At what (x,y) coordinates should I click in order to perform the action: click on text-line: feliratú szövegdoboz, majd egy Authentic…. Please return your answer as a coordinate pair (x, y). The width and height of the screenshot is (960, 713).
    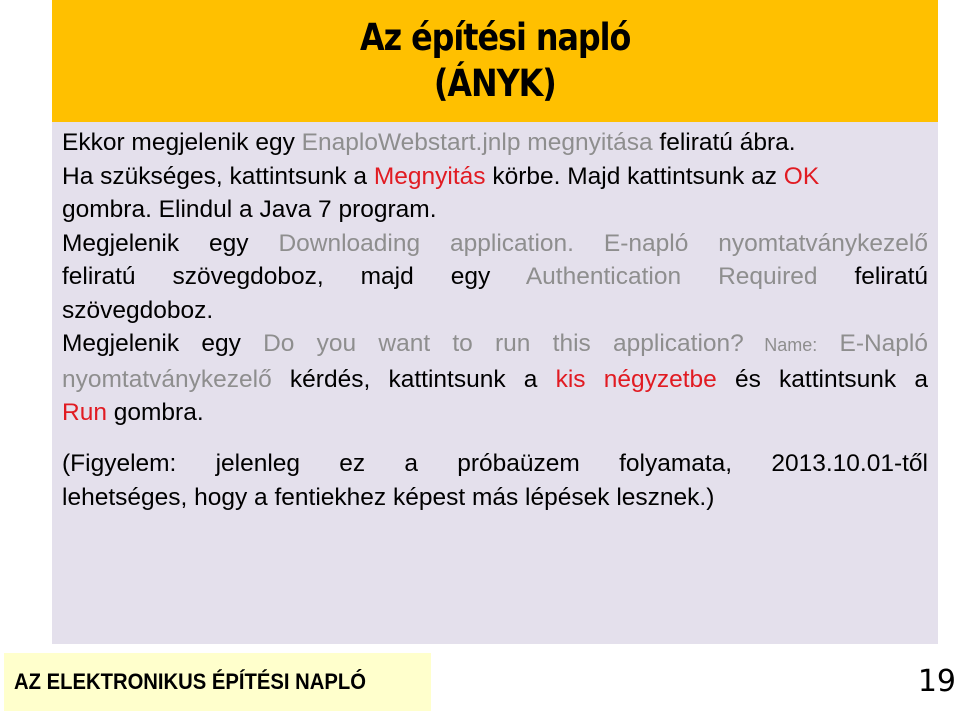
    Looking at the image, I should click on (495, 277).